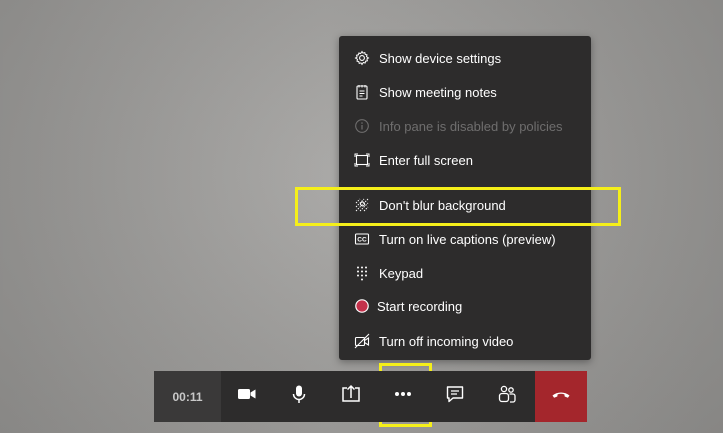  I want to click on menu-item-enter-full-screen: Enter full screen, so click(465, 160).